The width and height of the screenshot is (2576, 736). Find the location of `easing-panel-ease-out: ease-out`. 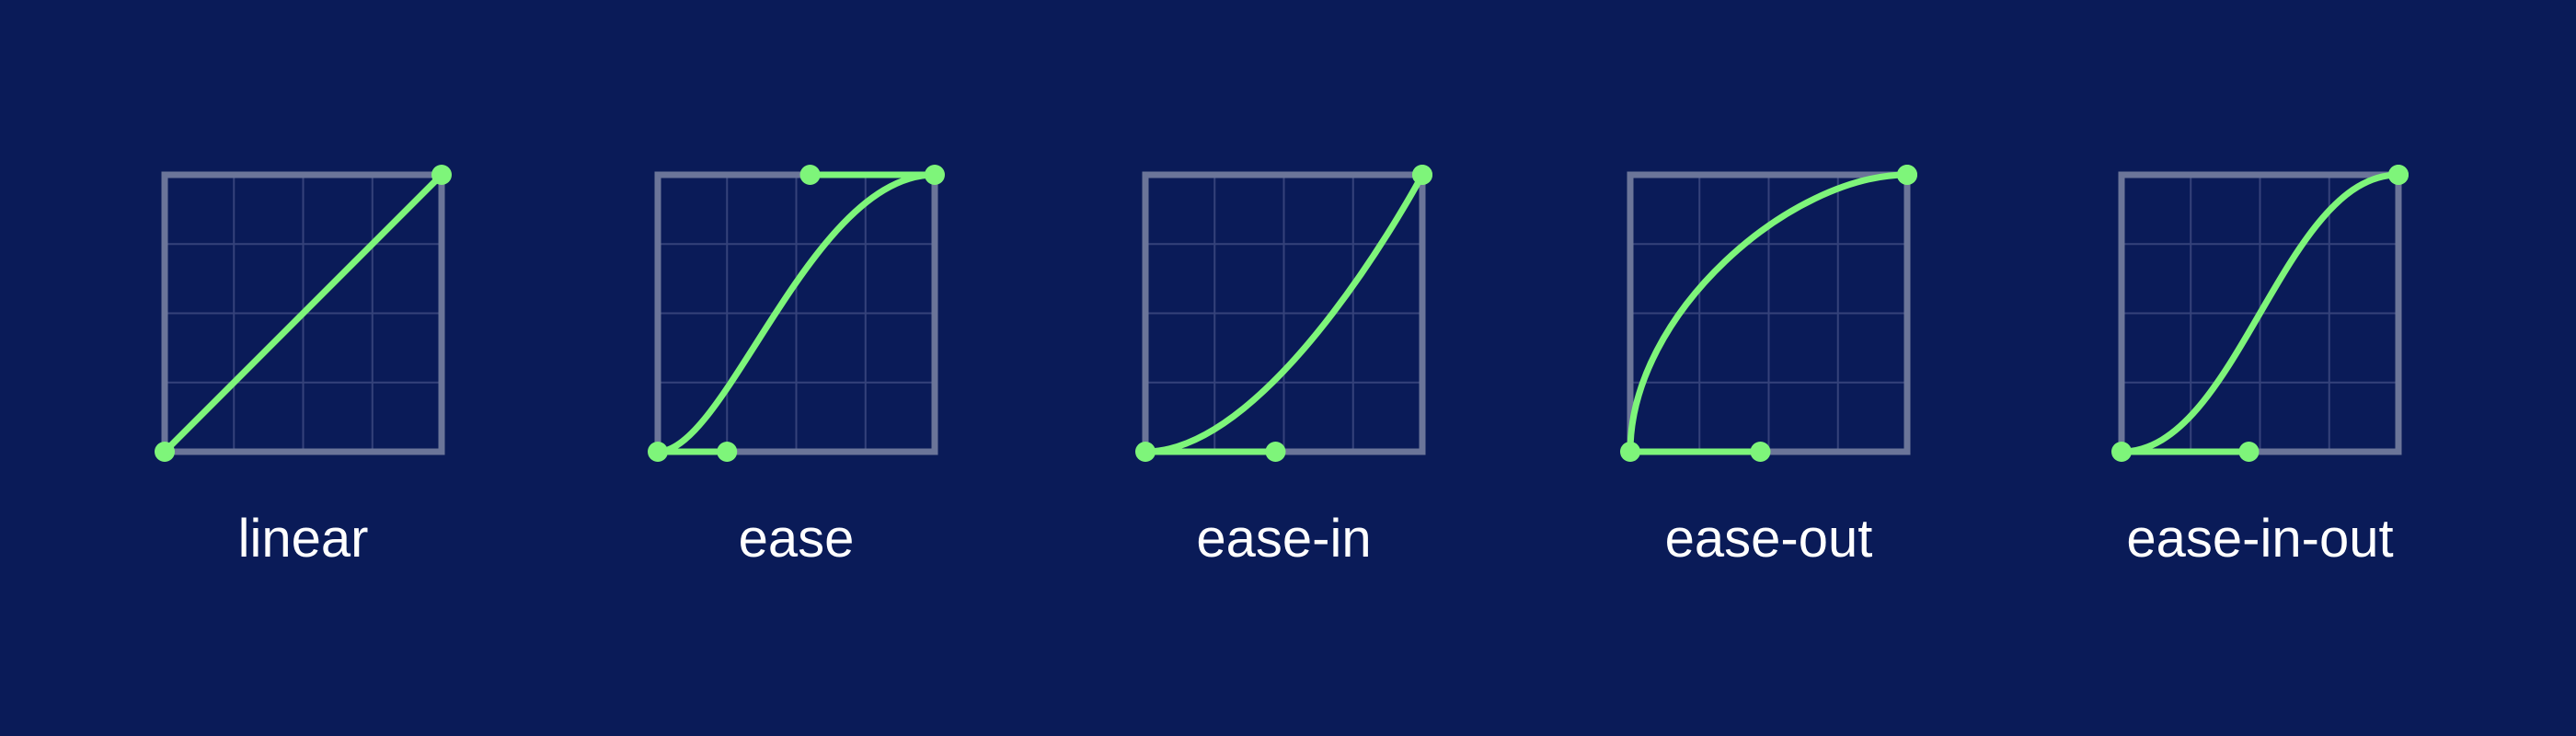

easing-panel-ease-out: ease-out is located at coordinates (1768, 367).